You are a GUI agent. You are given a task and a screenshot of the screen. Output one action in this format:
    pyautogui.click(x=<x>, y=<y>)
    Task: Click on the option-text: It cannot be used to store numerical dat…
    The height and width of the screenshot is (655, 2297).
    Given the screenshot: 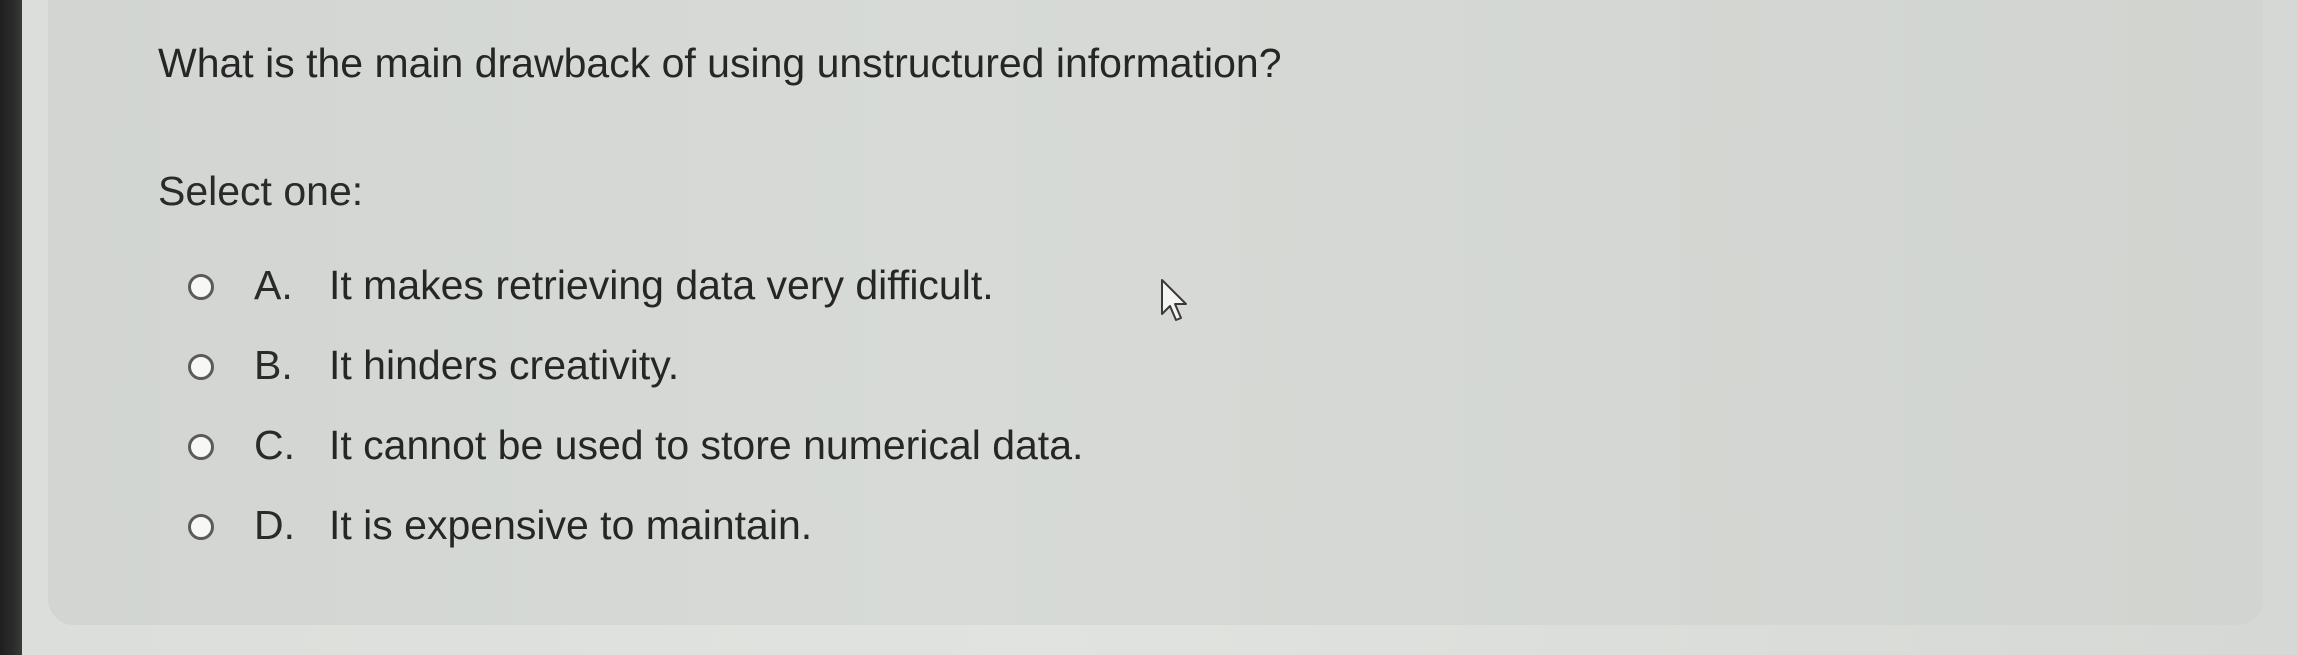 What is the action you would take?
    pyautogui.click(x=706, y=445)
    